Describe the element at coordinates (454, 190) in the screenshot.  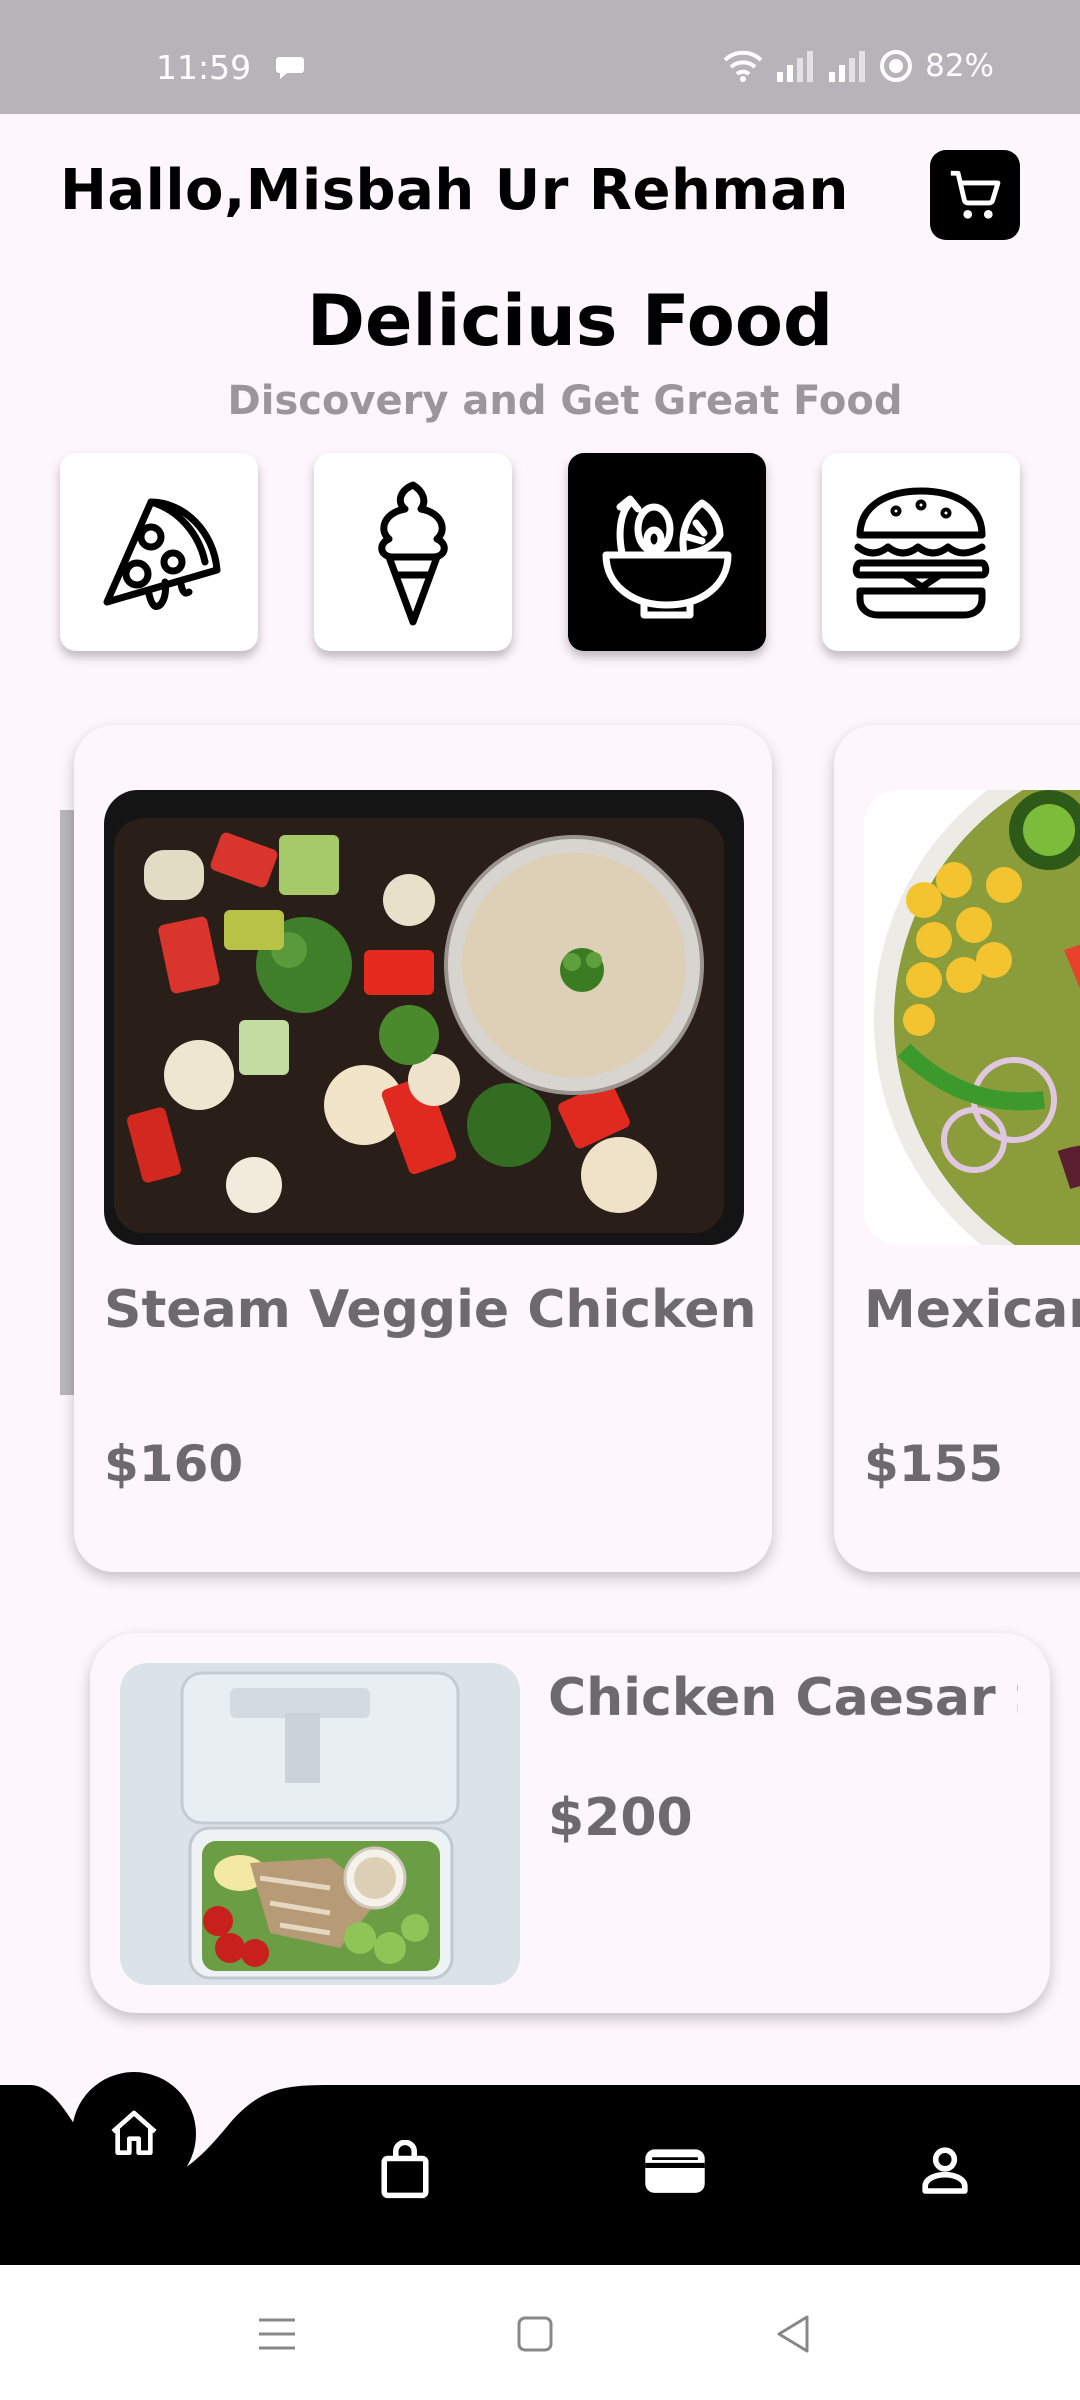
I see `greeting: Hallo,Misbah Ur Rehman` at that location.